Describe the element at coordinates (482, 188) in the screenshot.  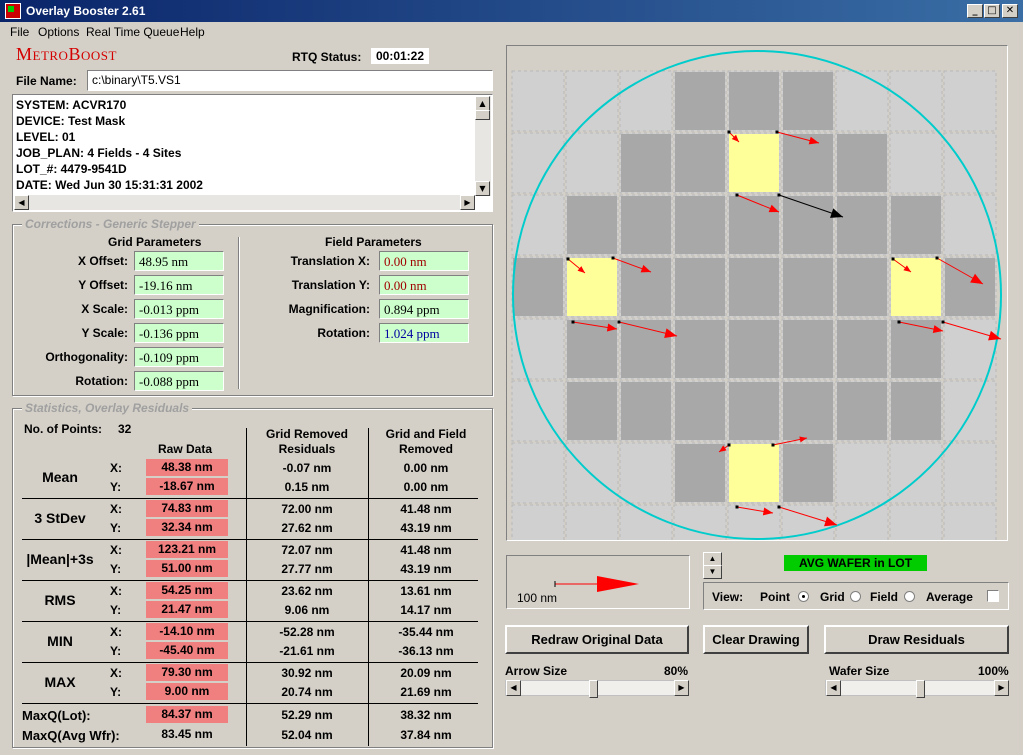
I see `scroll-down-icon: ▼` at that location.